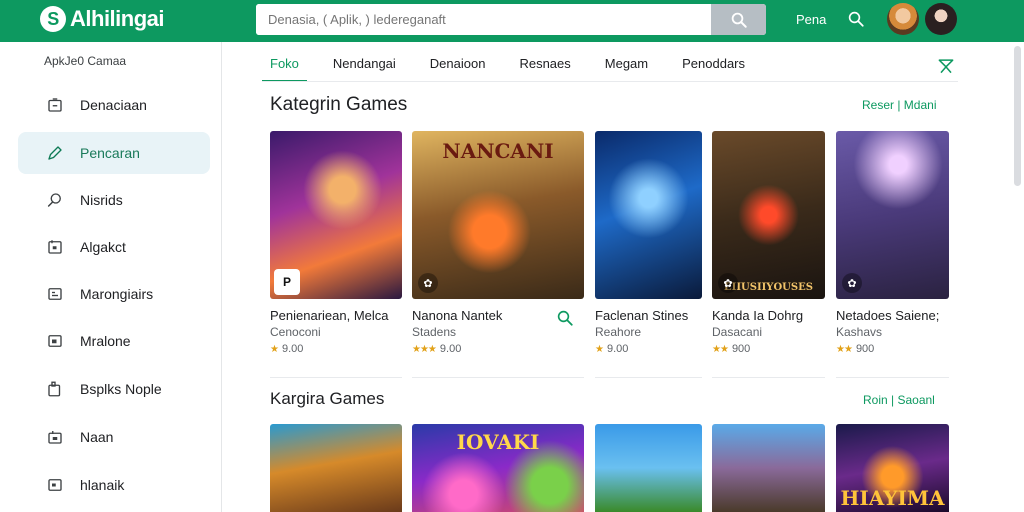  What do you see at coordinates (55, 153) in the screenshot?
I see `pencil-icon` at bounding box center [55, 153].